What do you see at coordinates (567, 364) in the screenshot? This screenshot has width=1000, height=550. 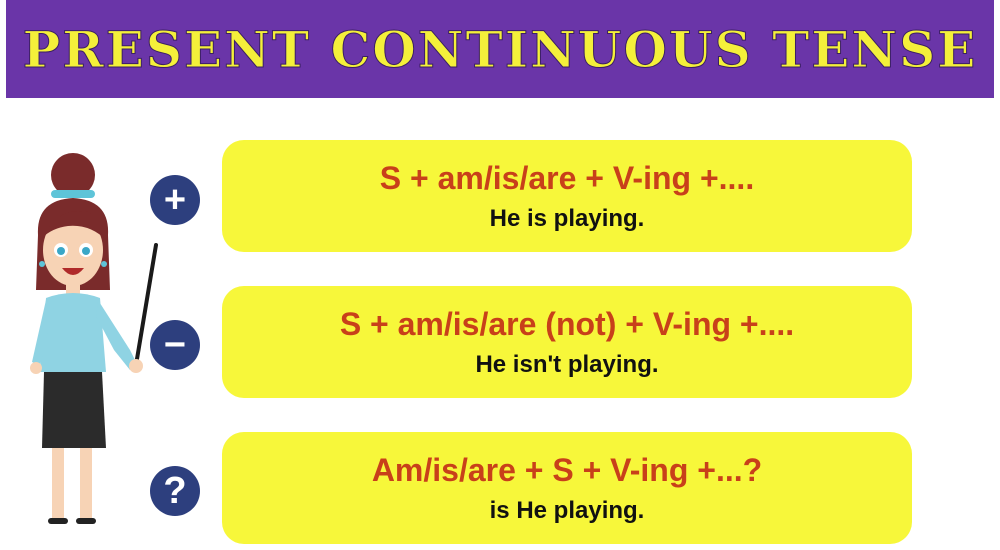 I see `negative-example: He isn't playing.` at bounding box center [567, 364].